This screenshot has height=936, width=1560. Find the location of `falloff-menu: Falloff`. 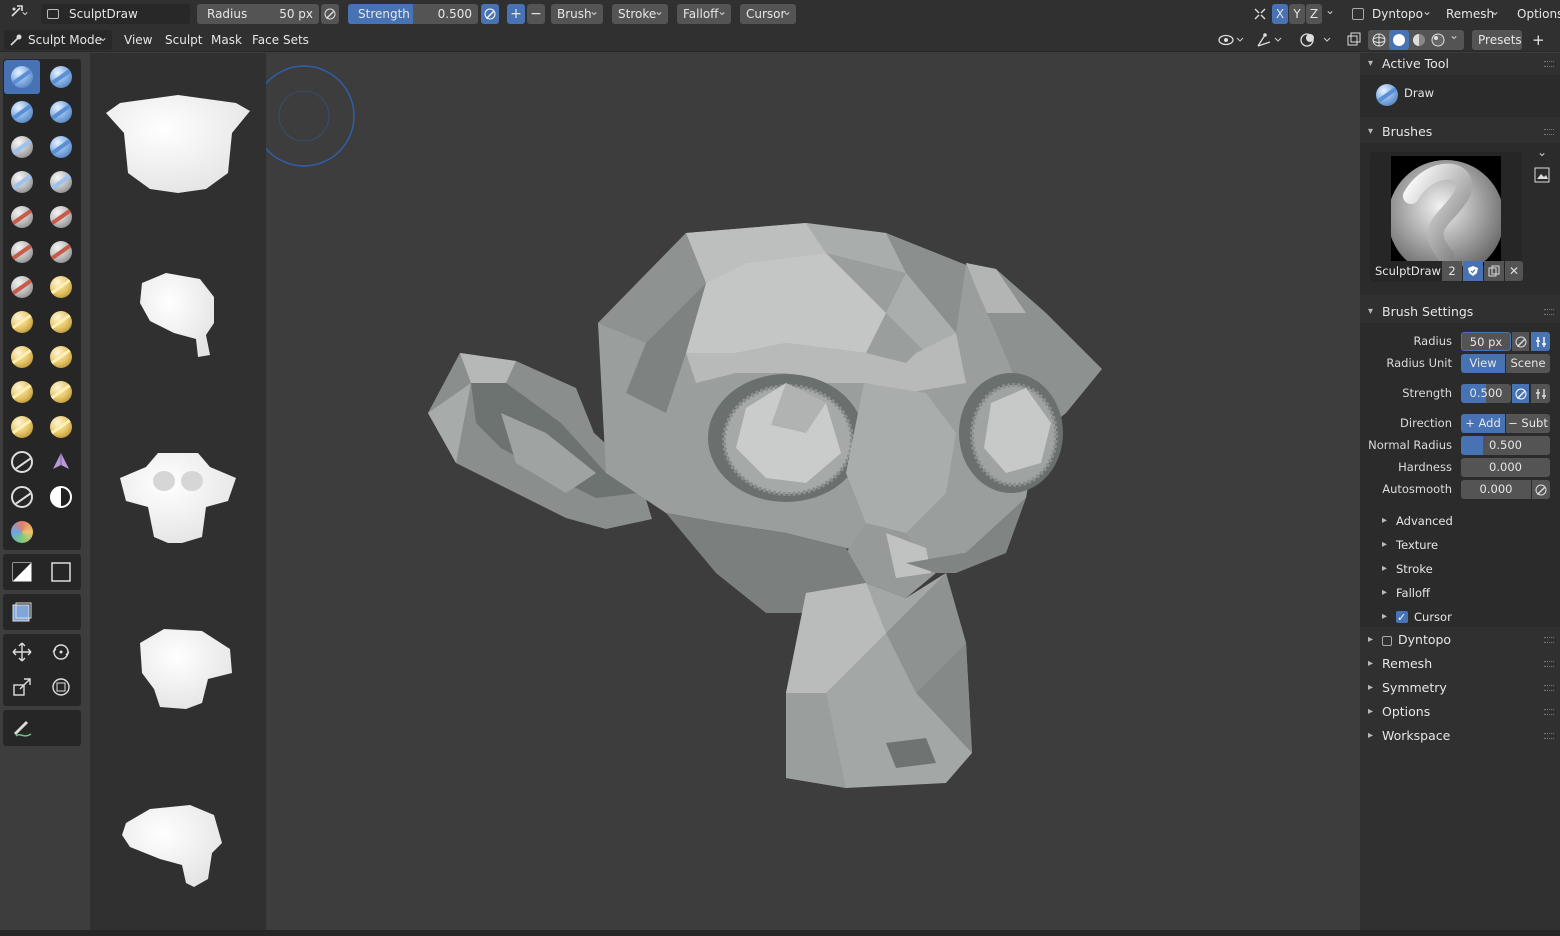

falloff-menu: Falloff is located at coordinates (704, 14).